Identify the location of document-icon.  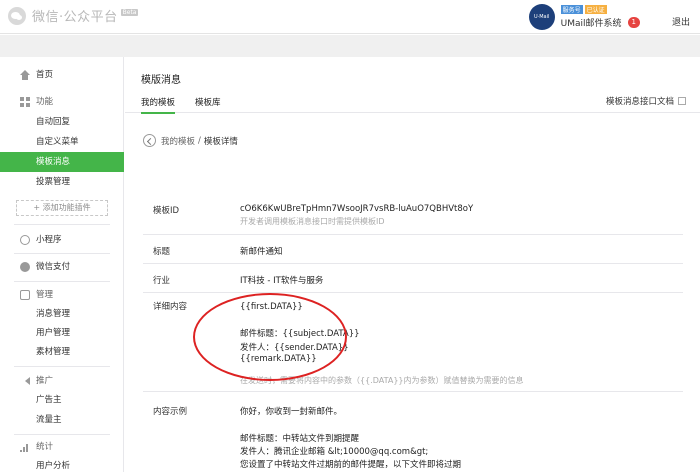
(682, 101).